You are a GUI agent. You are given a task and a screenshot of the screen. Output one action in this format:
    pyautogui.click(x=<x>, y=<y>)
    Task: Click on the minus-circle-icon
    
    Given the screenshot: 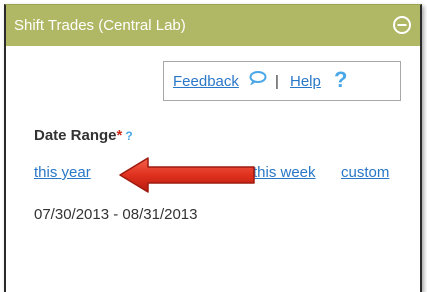 What is the action you would take?
    pyautogui.click(x=402, y=25)
    